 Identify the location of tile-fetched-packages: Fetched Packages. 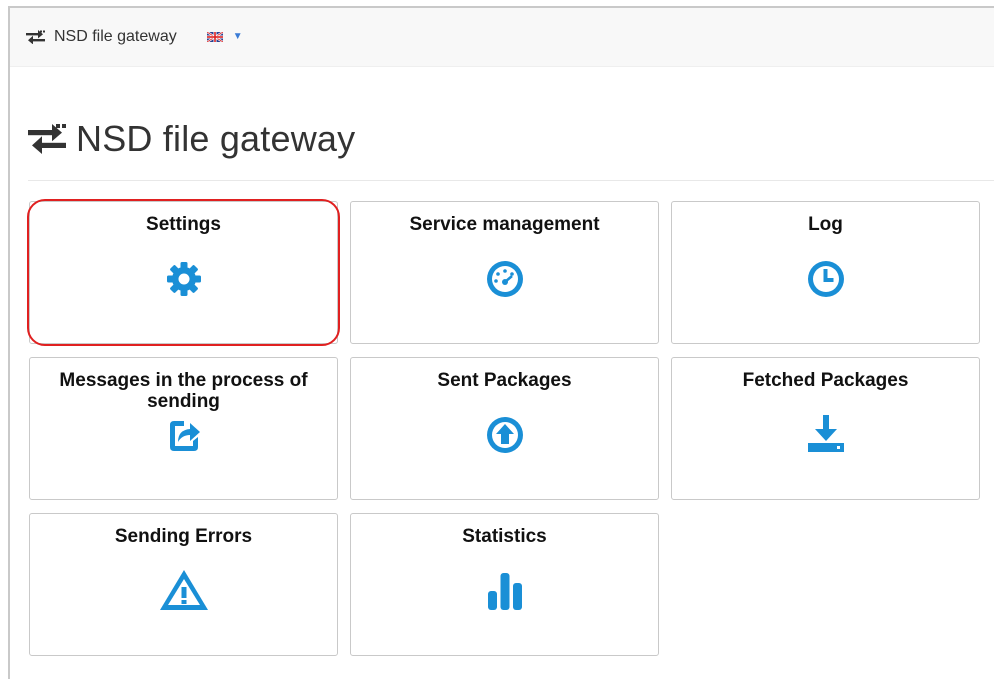
(825, 428).